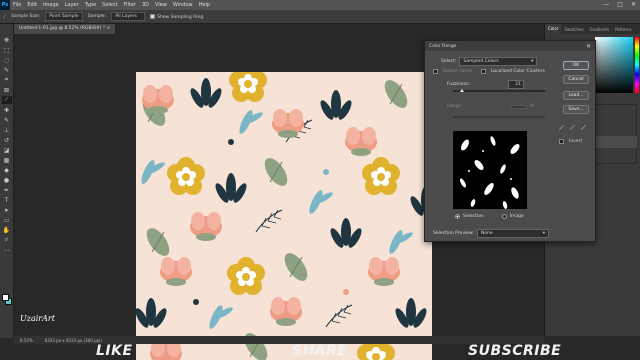 This screenshot has height=360, width=640. I want to click on selection-radio, so click(457, 216).